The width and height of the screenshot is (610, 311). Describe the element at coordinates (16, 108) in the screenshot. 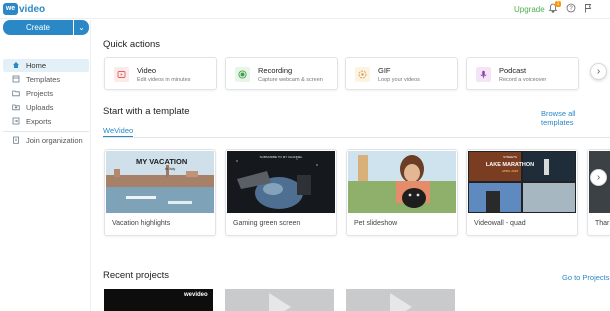

I see `upload-icon` at that location.